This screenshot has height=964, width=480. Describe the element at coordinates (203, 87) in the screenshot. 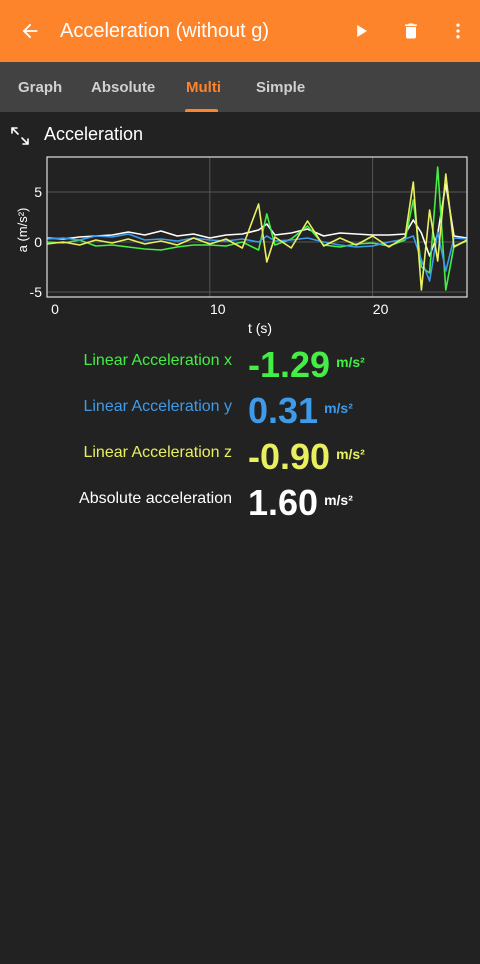

I see `tab-multi: Multi` at that location.